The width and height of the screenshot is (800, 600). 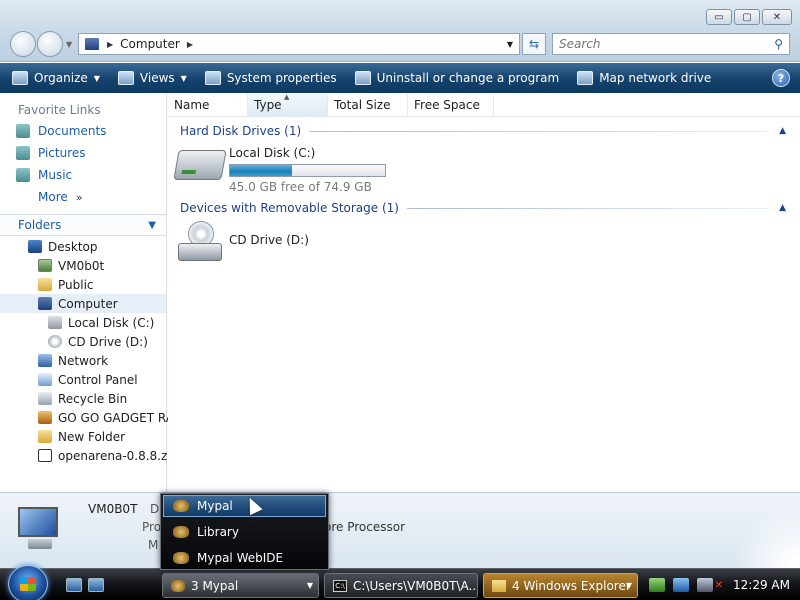 I want to click on task-label: 4 Windows Explorer, so click(x=571, y=585).